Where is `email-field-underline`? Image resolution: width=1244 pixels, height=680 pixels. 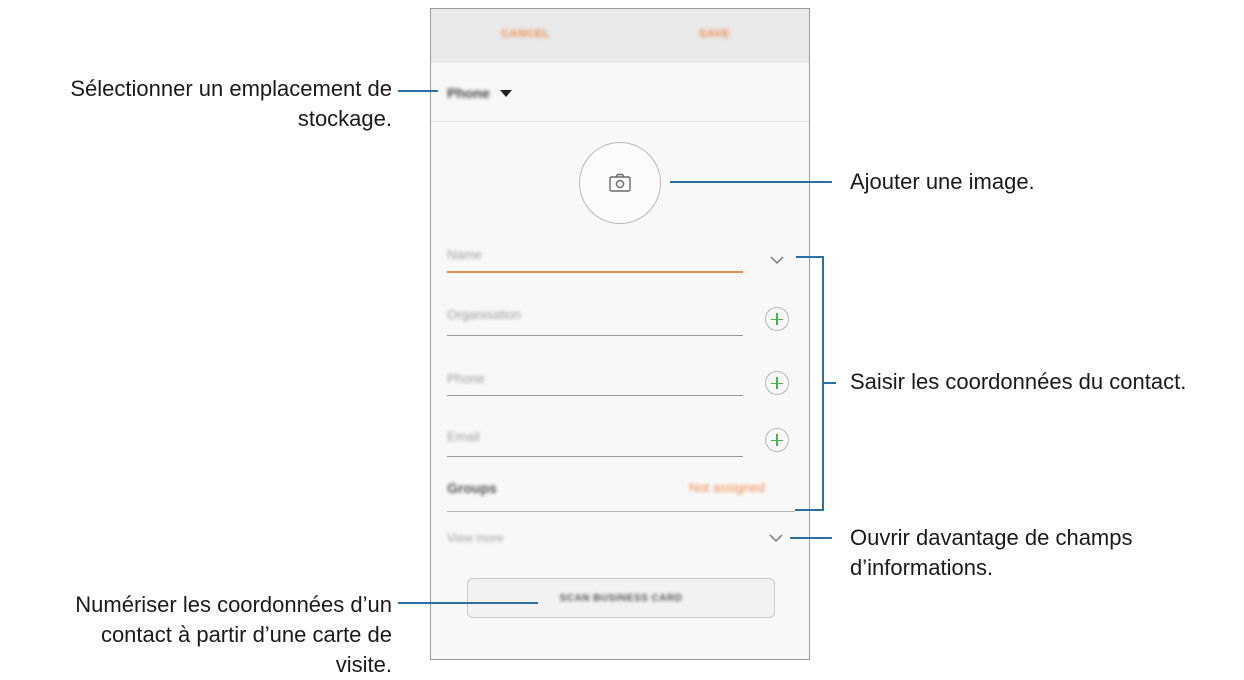
email-field-underline is located at coordinates (595, 456).